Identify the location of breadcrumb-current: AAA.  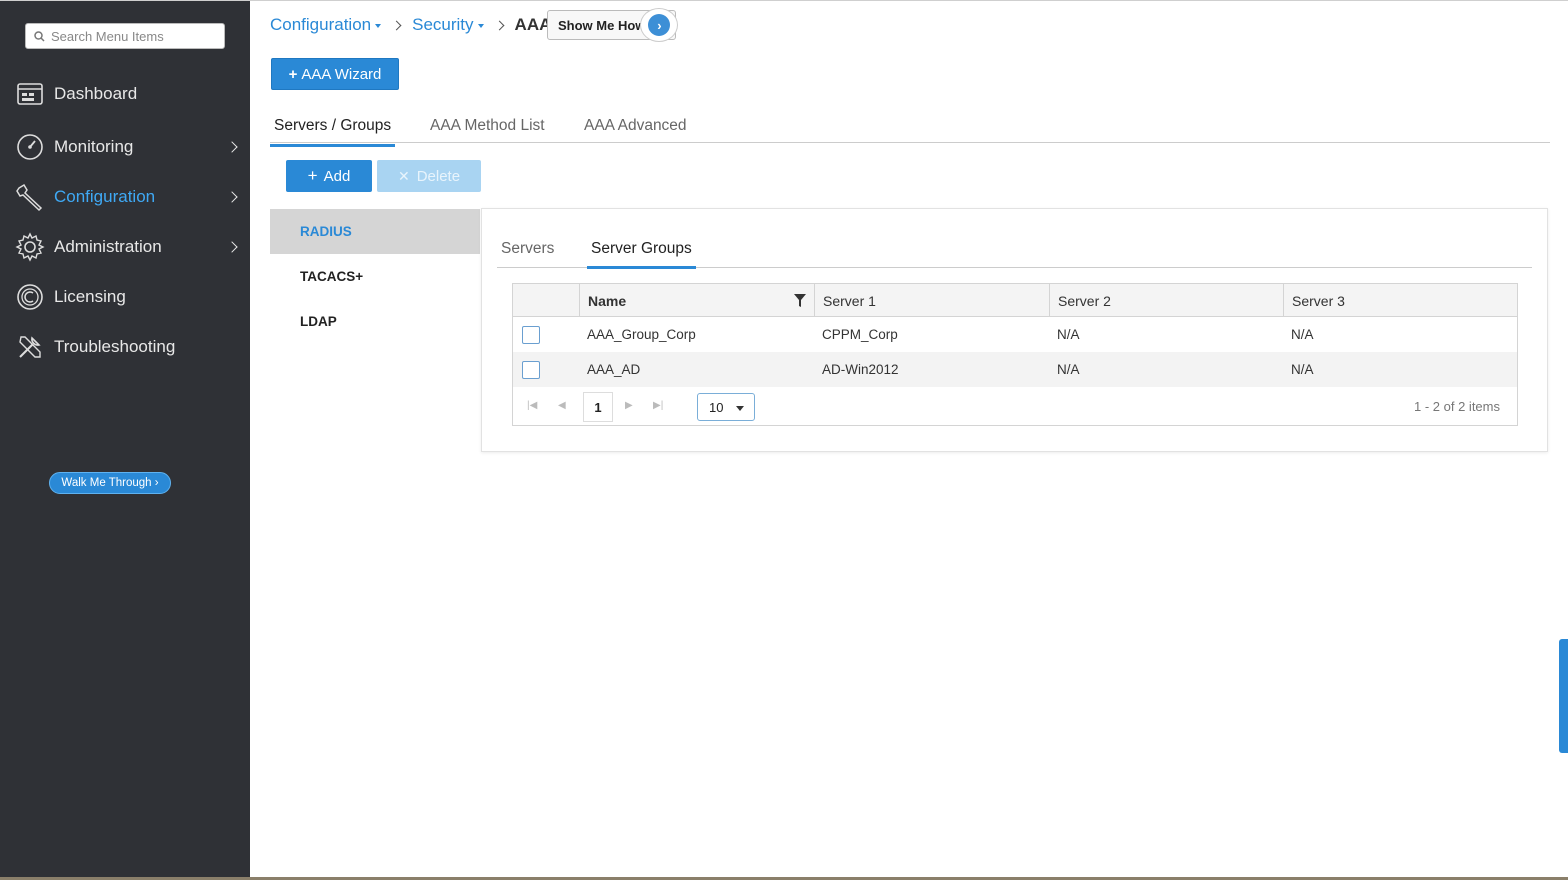
(533, 24).